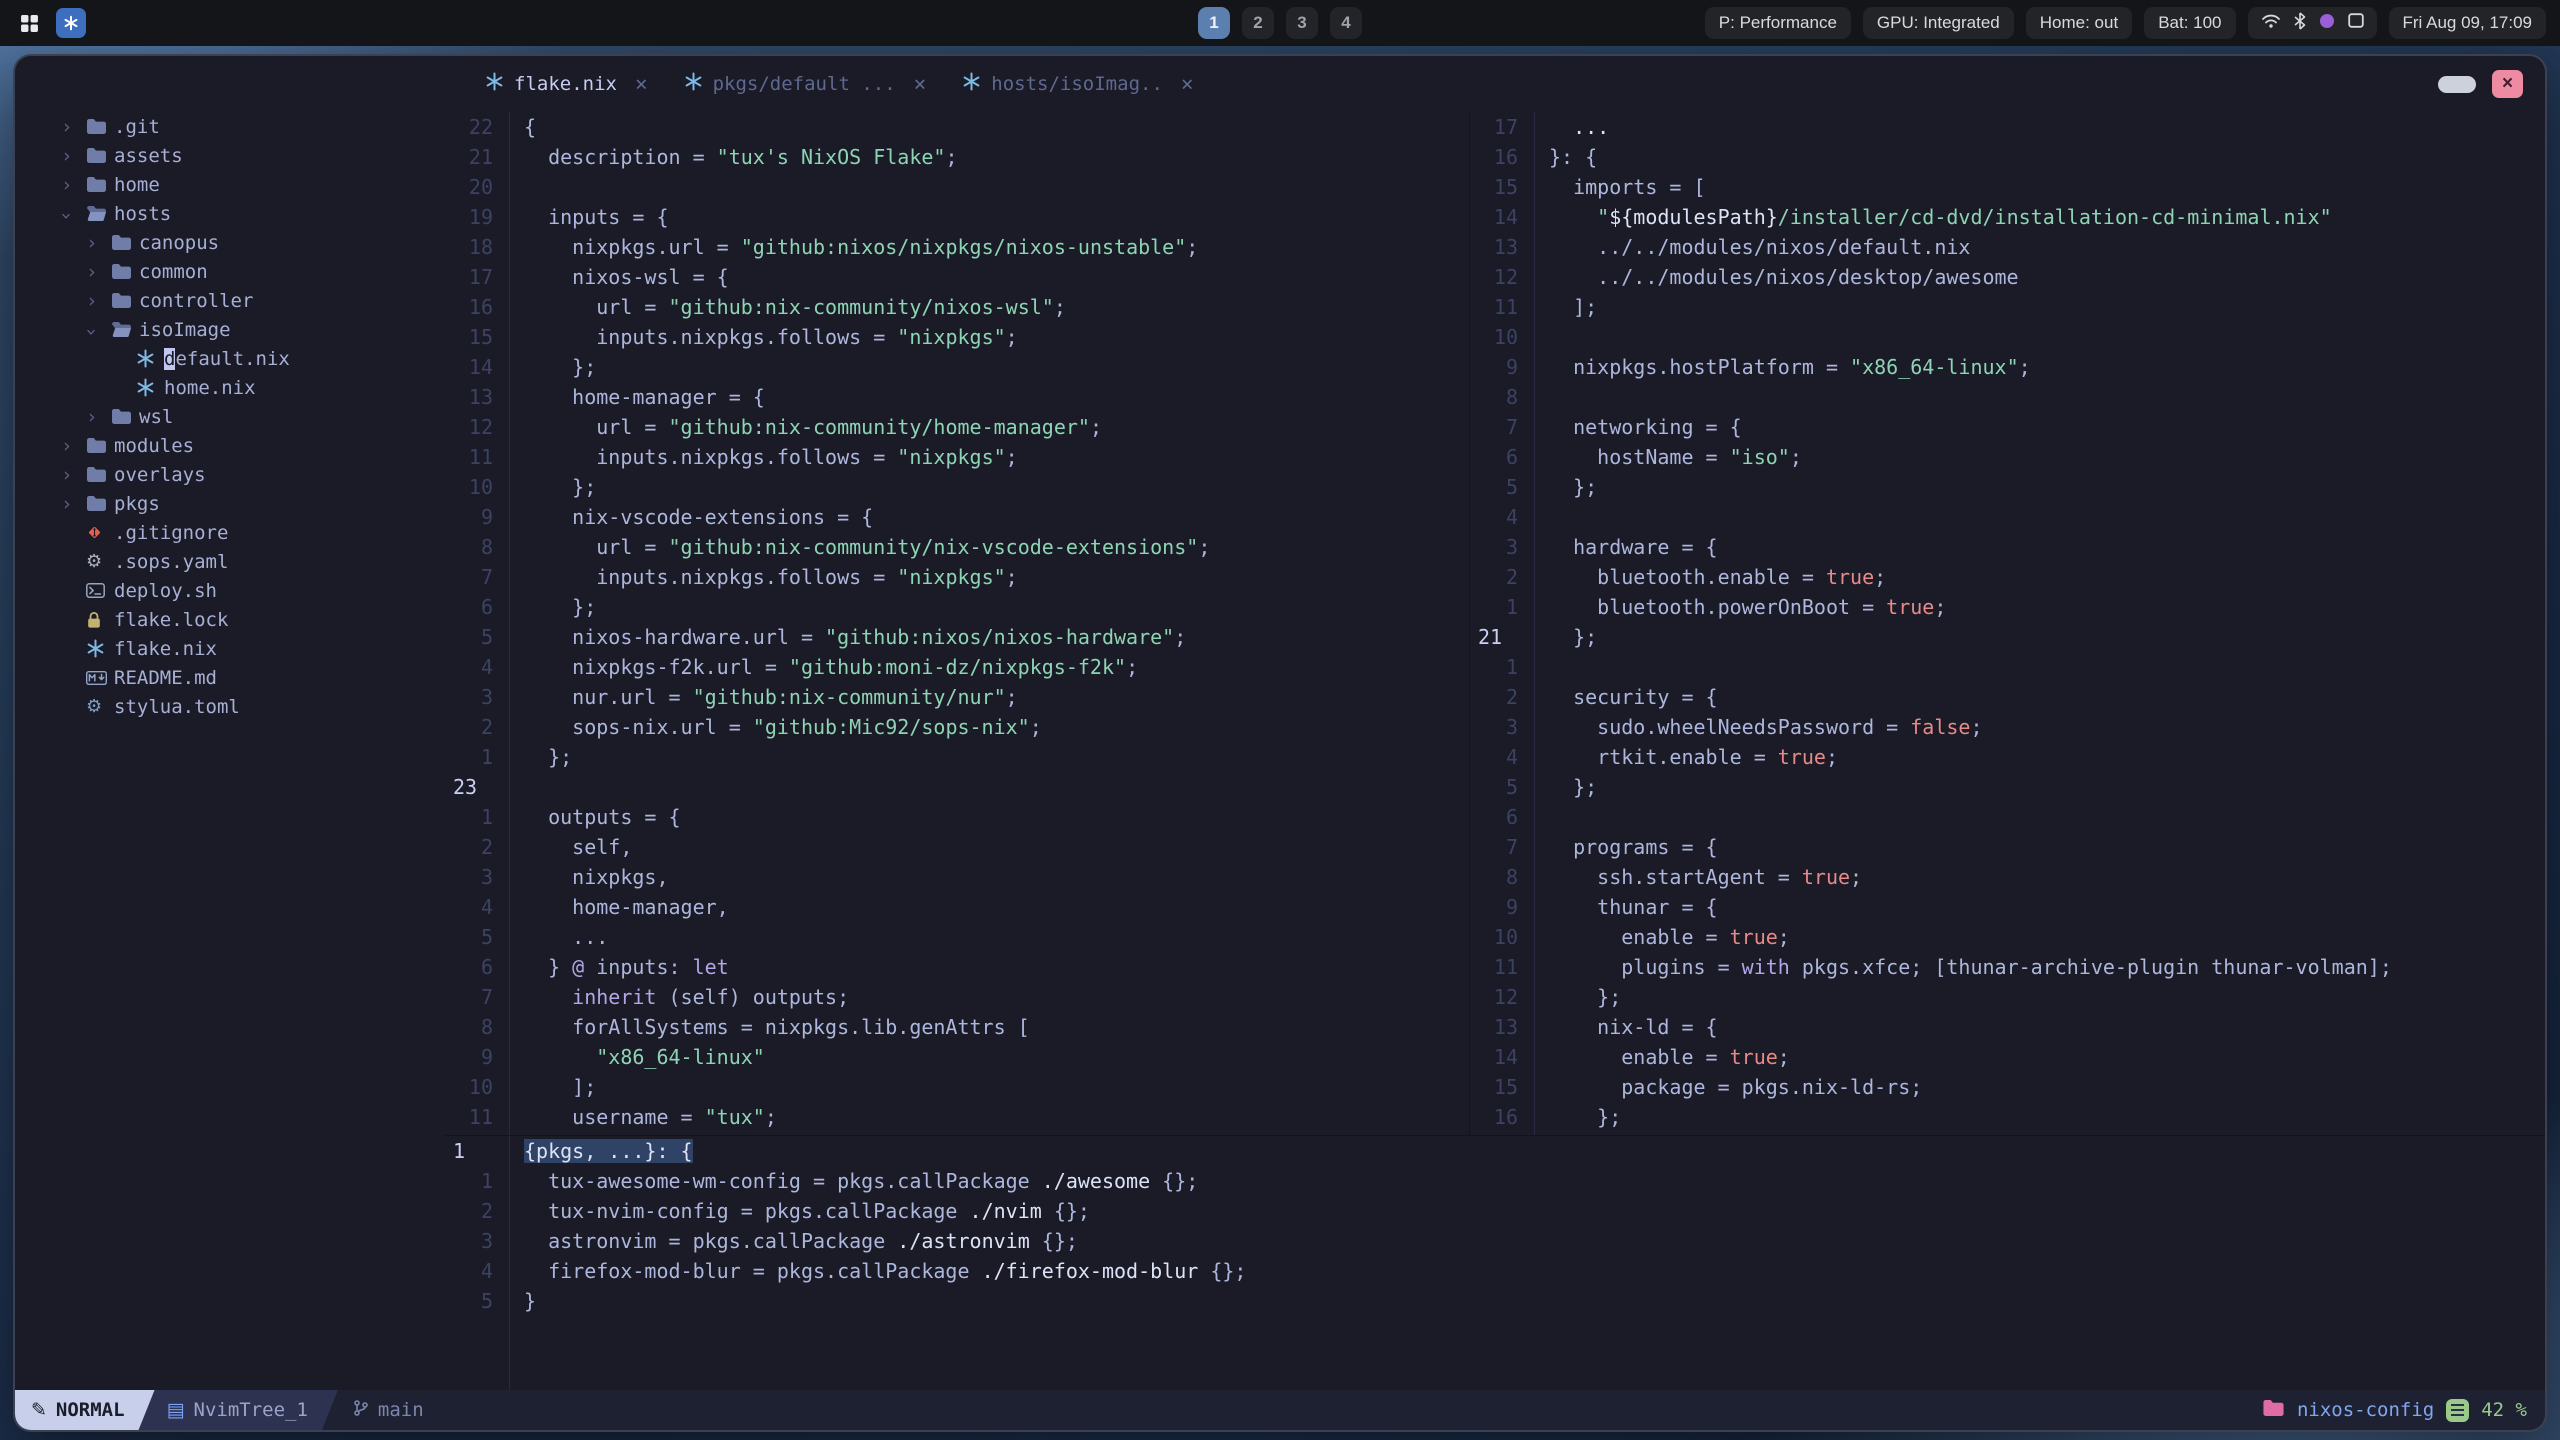  Describe the element at coordinates (2007, 1057) in the screenshot. I see `code-line: 14 enable = true;` at that location.